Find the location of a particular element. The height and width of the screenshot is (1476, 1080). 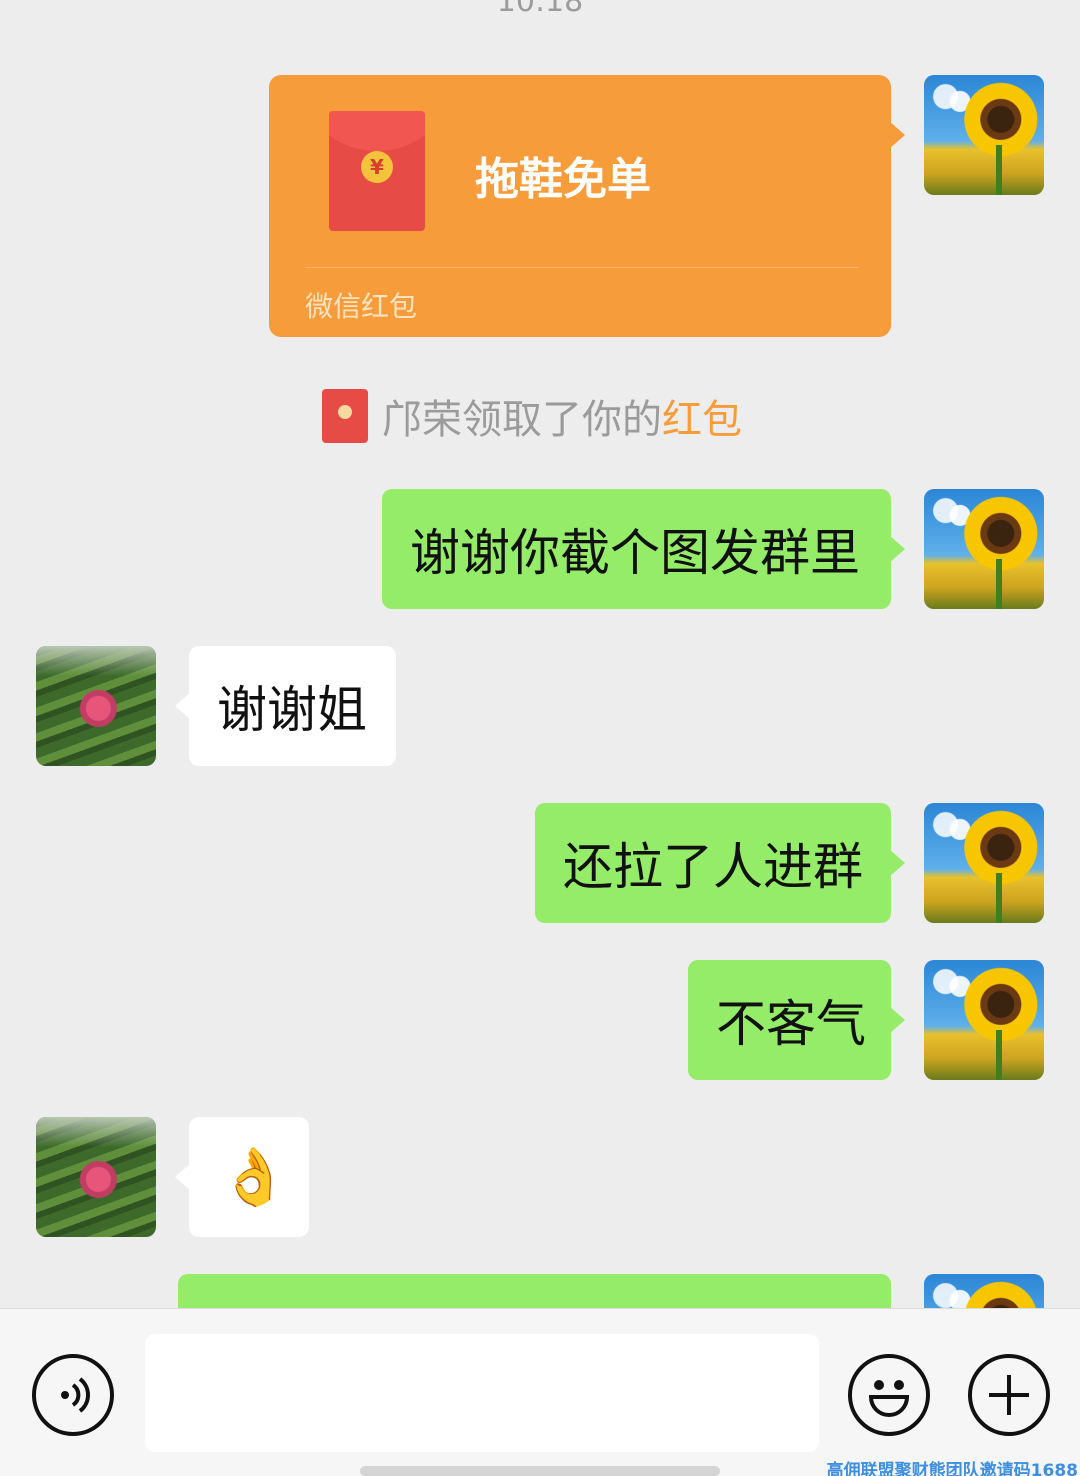

message-text: 谢谢姐 is located at coordinates (292, 710).